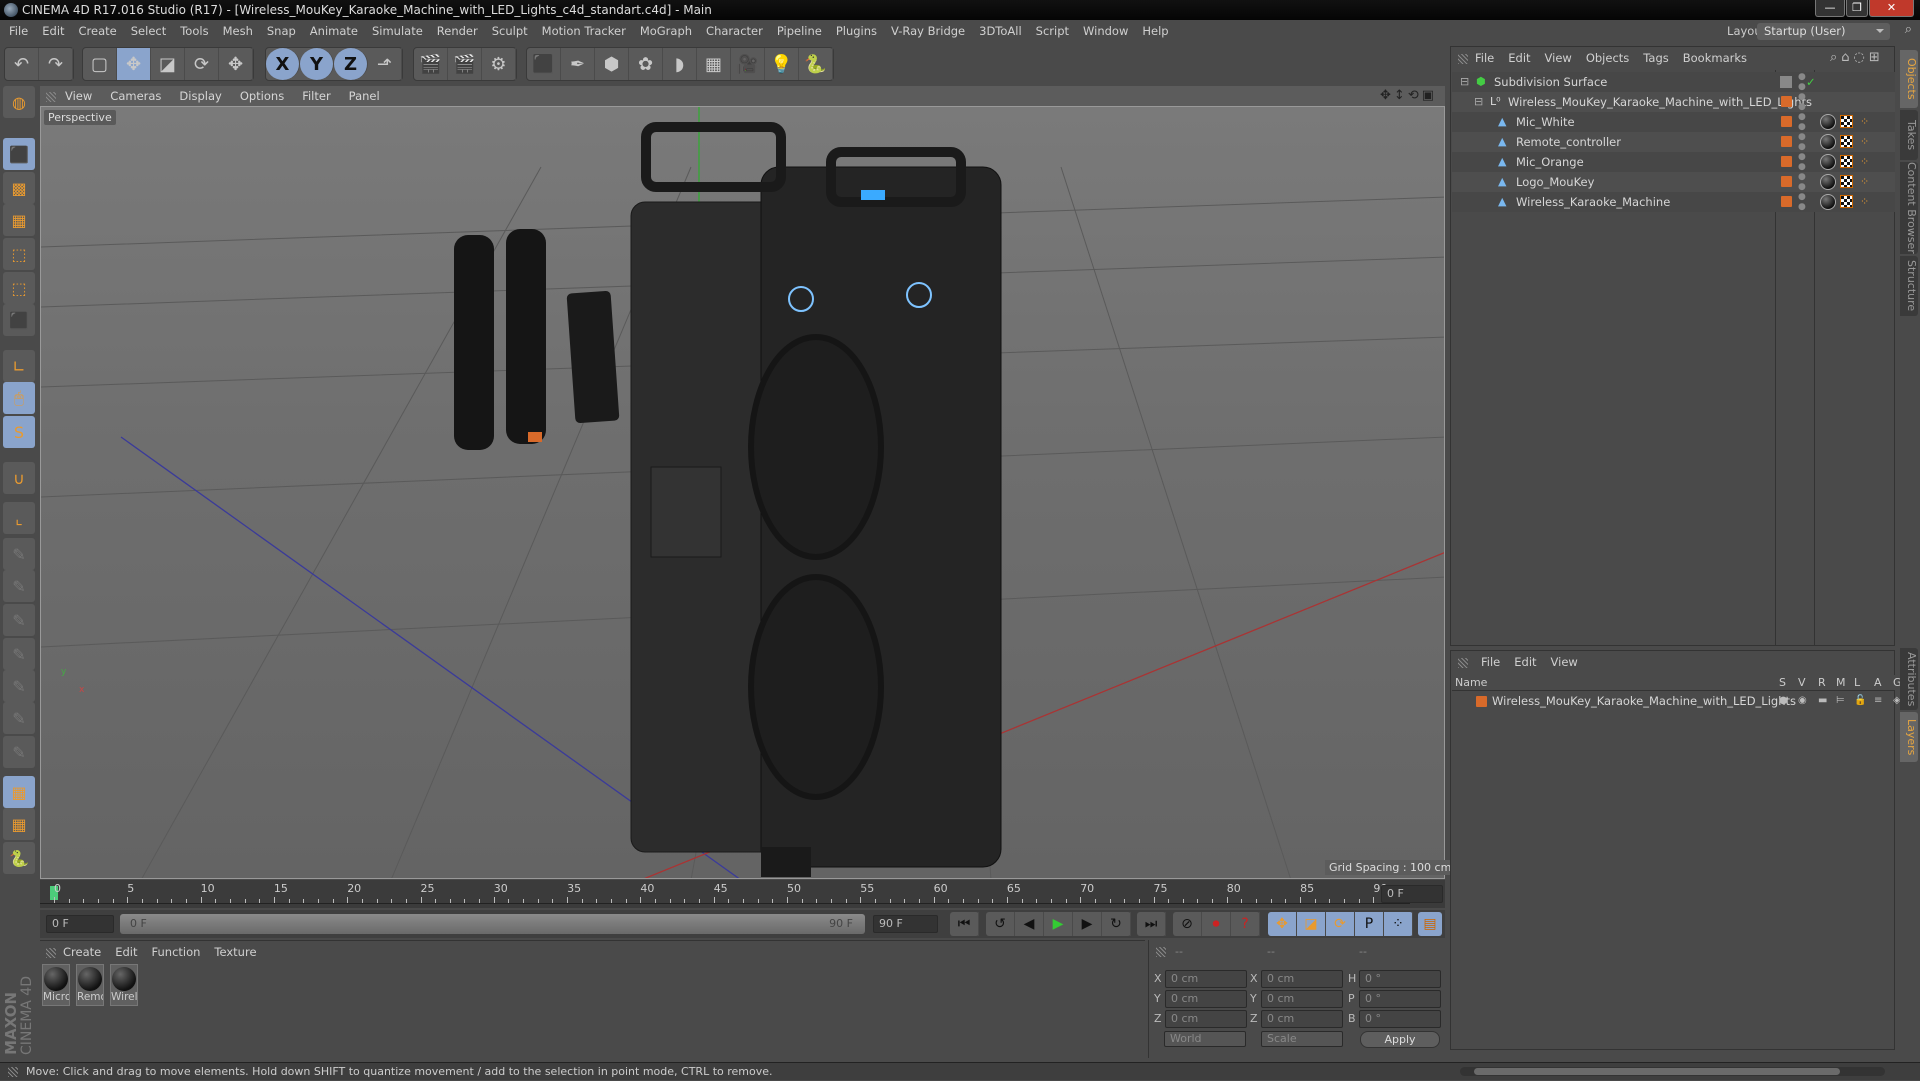  Describe the element at coordinates (1909, 737) in the screenshot. I see `side-tab-layers: Layers` at that location.